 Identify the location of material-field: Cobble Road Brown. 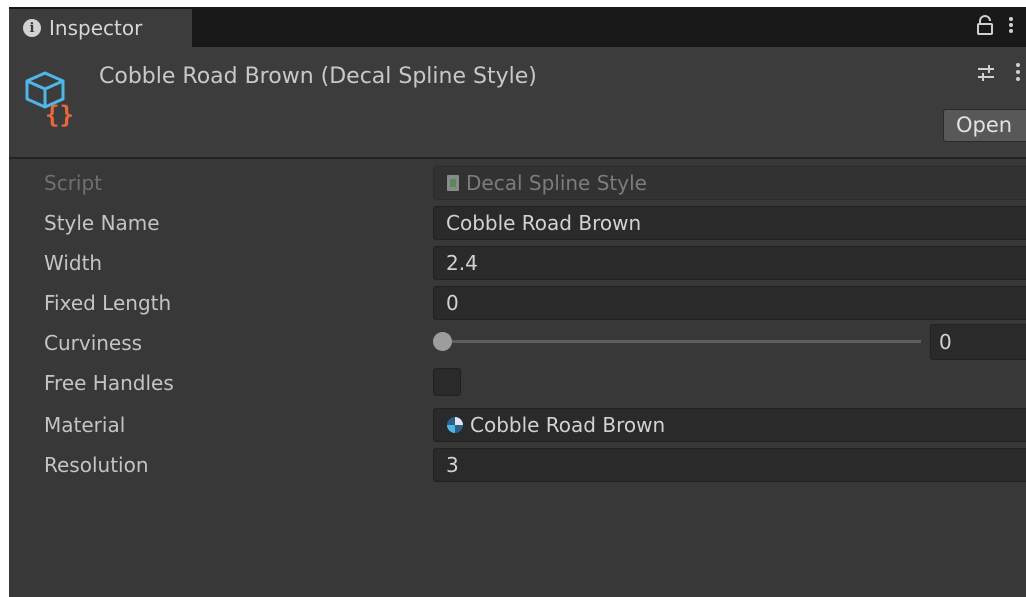
(729, 425).